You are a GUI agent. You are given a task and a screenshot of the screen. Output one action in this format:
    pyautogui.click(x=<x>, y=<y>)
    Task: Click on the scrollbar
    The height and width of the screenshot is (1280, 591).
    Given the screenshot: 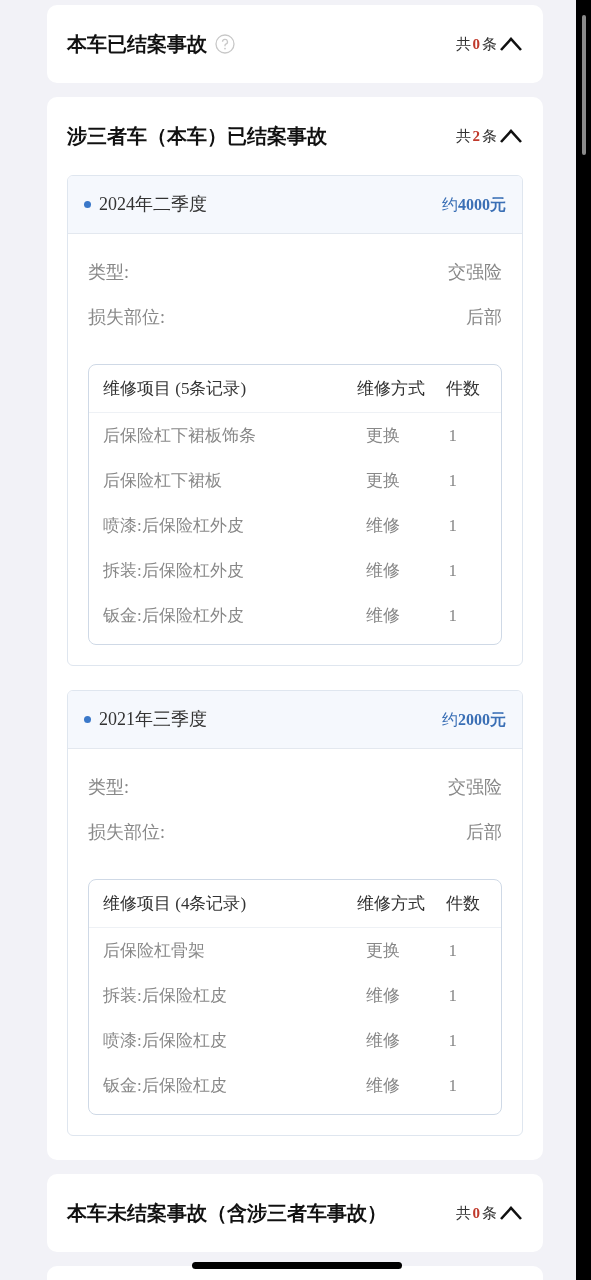 What is the action you would take?
    pyautogui.click(x=583, y=85)
    